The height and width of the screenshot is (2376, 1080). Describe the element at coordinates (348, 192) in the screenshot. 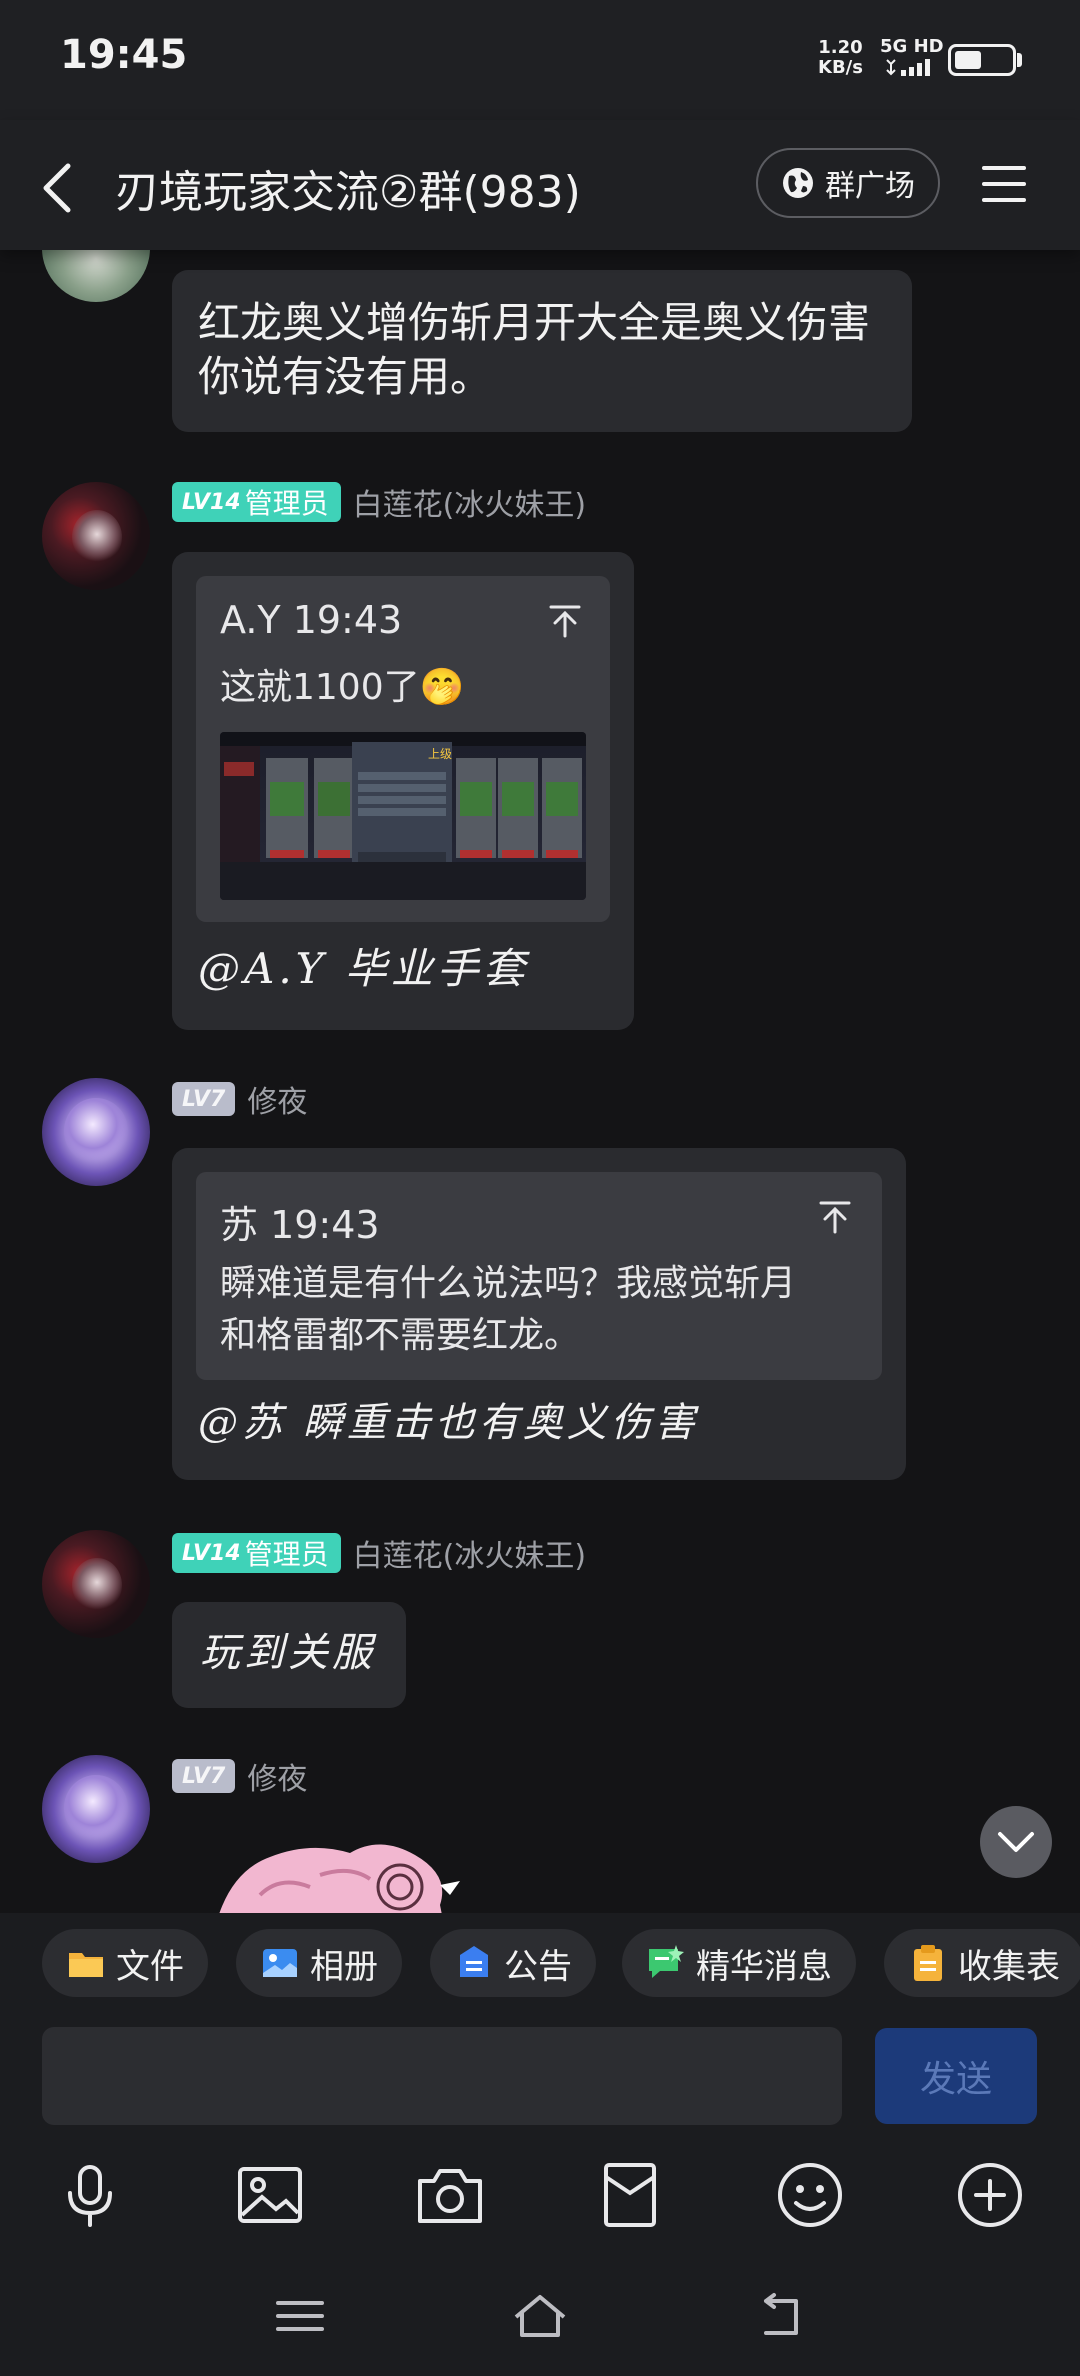

I see `group-title: 刃境玩家交流②群(983)` at that location.